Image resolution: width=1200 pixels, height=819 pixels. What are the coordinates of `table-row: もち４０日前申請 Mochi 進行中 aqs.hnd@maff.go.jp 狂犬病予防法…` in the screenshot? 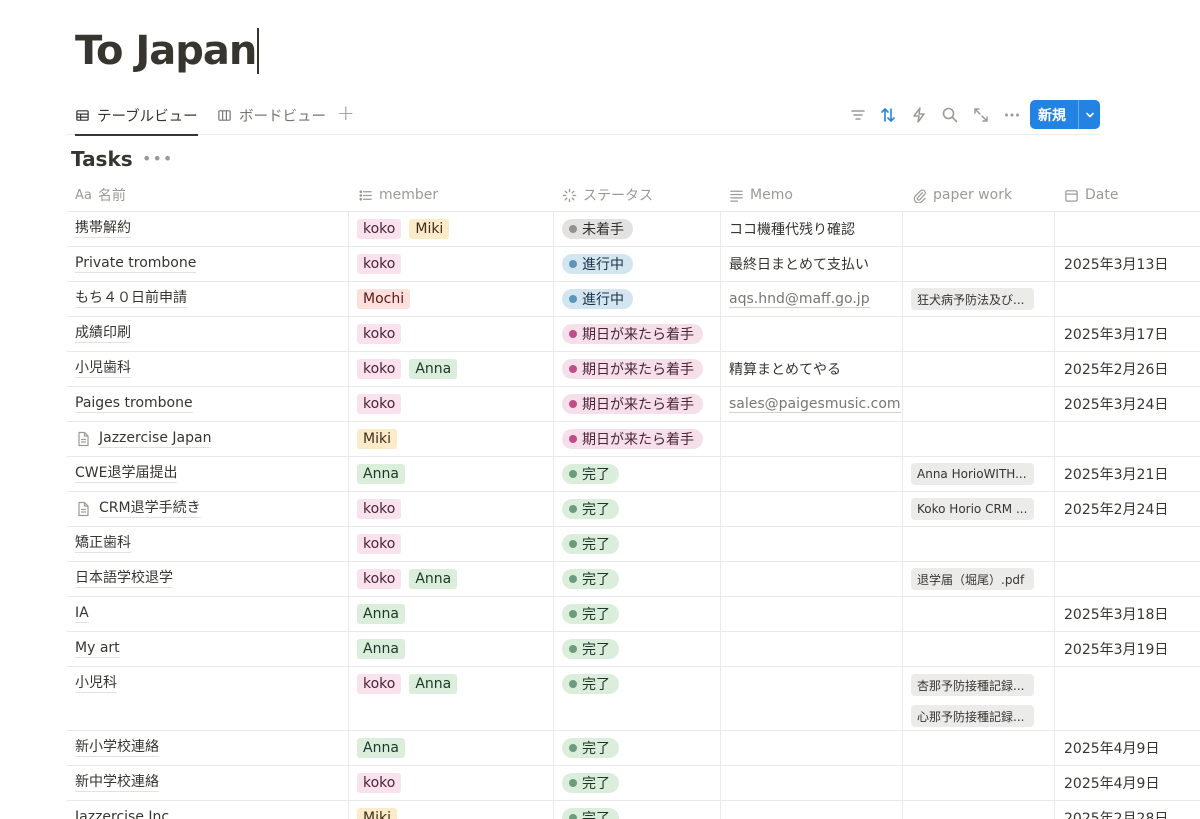 It's located at (633, 299).